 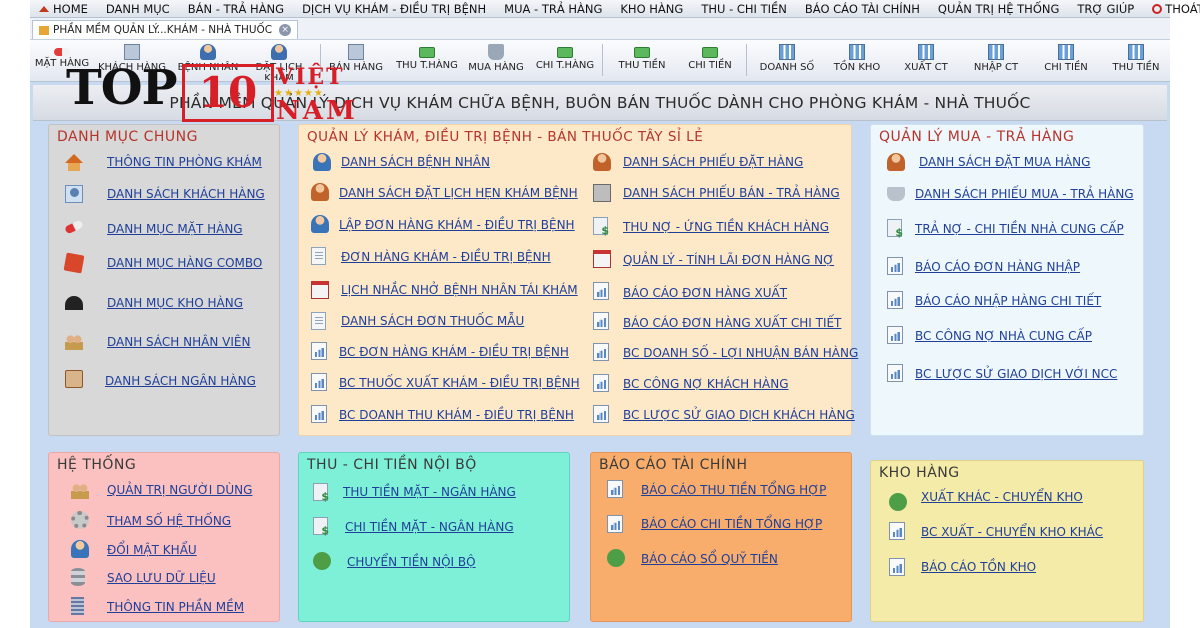 I want to click on close-icon: ×, so click(x=285, y=30).